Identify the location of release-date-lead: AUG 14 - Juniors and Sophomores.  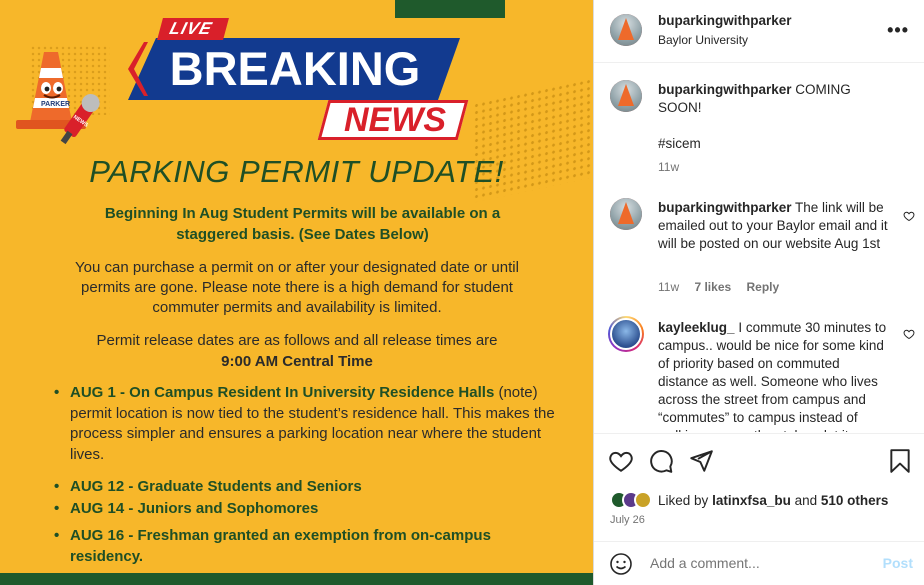
(194, 508).